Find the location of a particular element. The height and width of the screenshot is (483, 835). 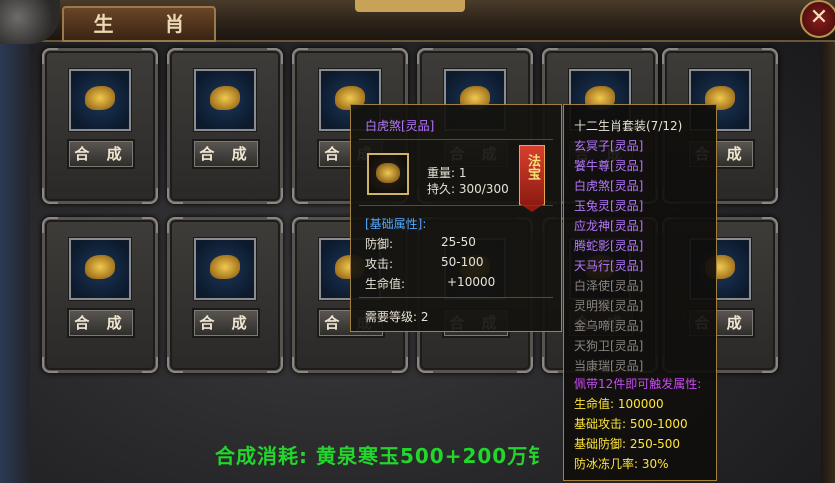

set-piece: 天马行[灵品] is located at coordinates (609, 266).